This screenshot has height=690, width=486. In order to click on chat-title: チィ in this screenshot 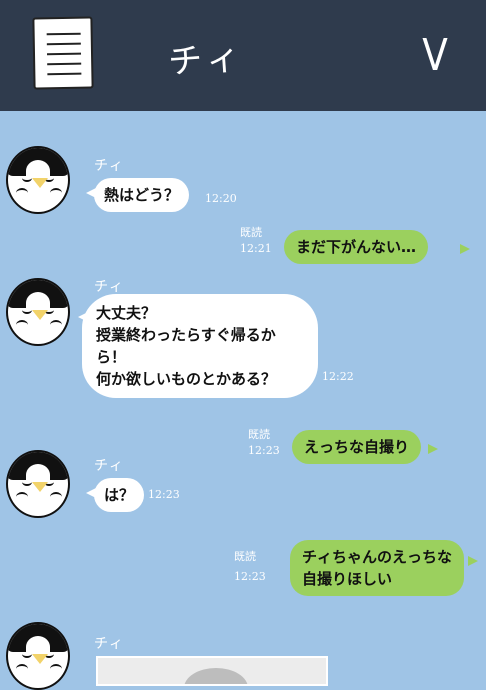, I will do `click(206, 60)`.